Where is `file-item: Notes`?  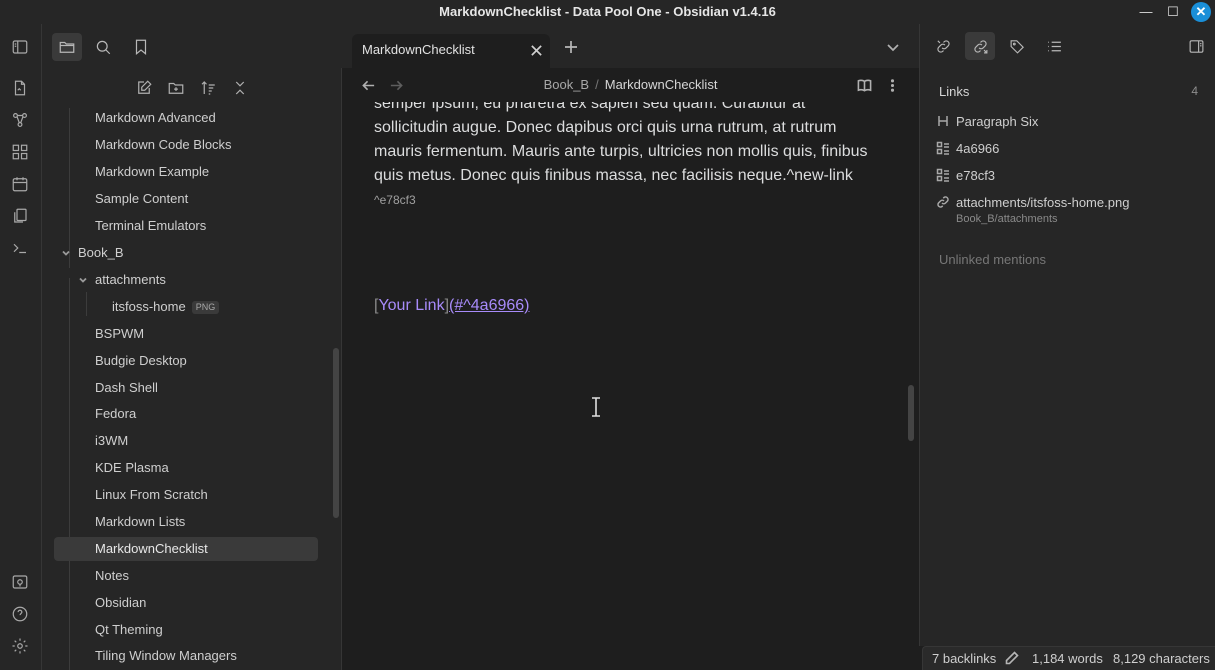
file-item: Notes is located at coordinates (112, 576).